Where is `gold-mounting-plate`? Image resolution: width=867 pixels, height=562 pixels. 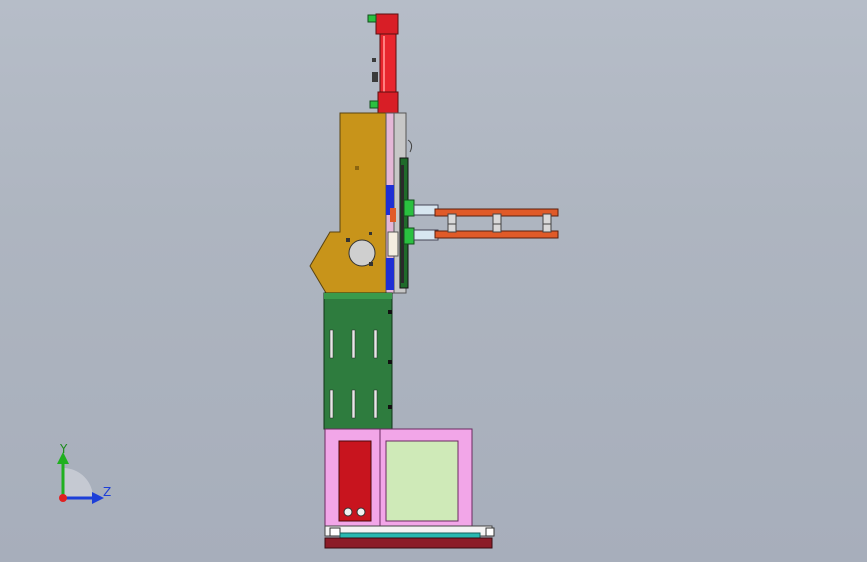
gold-mounting-plate is located at coordinates (348, 203).